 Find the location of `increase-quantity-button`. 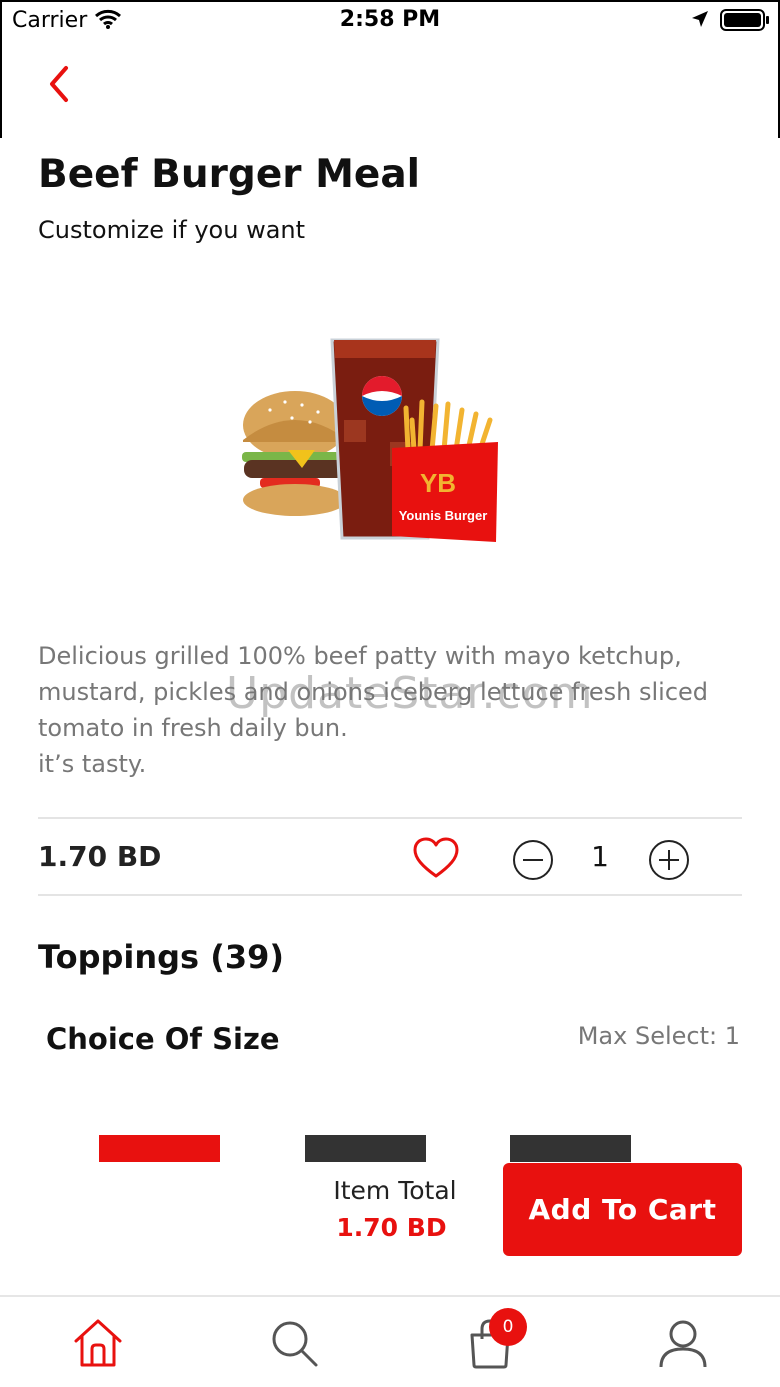

increase-quantity-button is located at coordinates (669, 862).